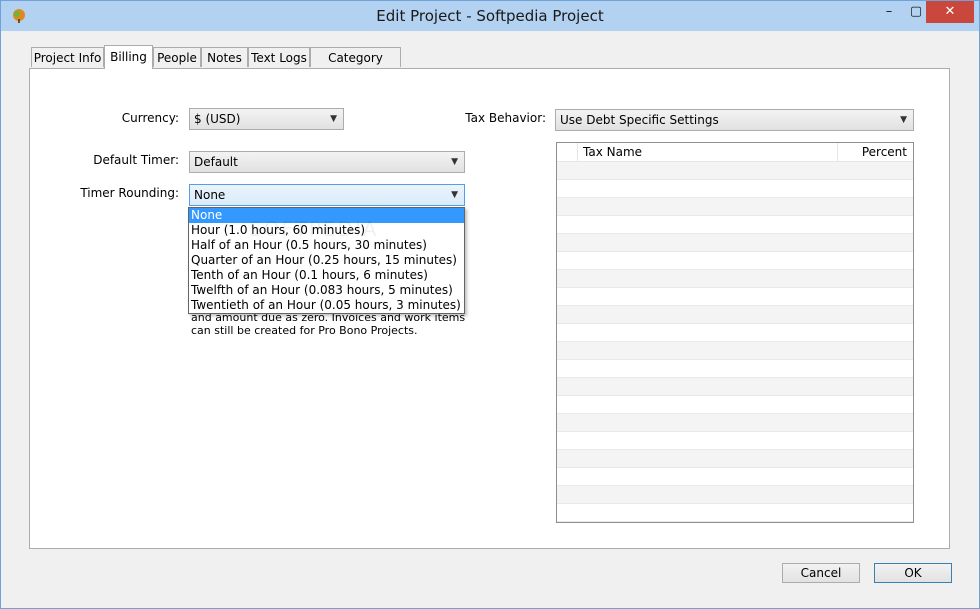  I want to click on tax-behavior-select: Use Debt Specific Settings ▼, so click(734, 120).